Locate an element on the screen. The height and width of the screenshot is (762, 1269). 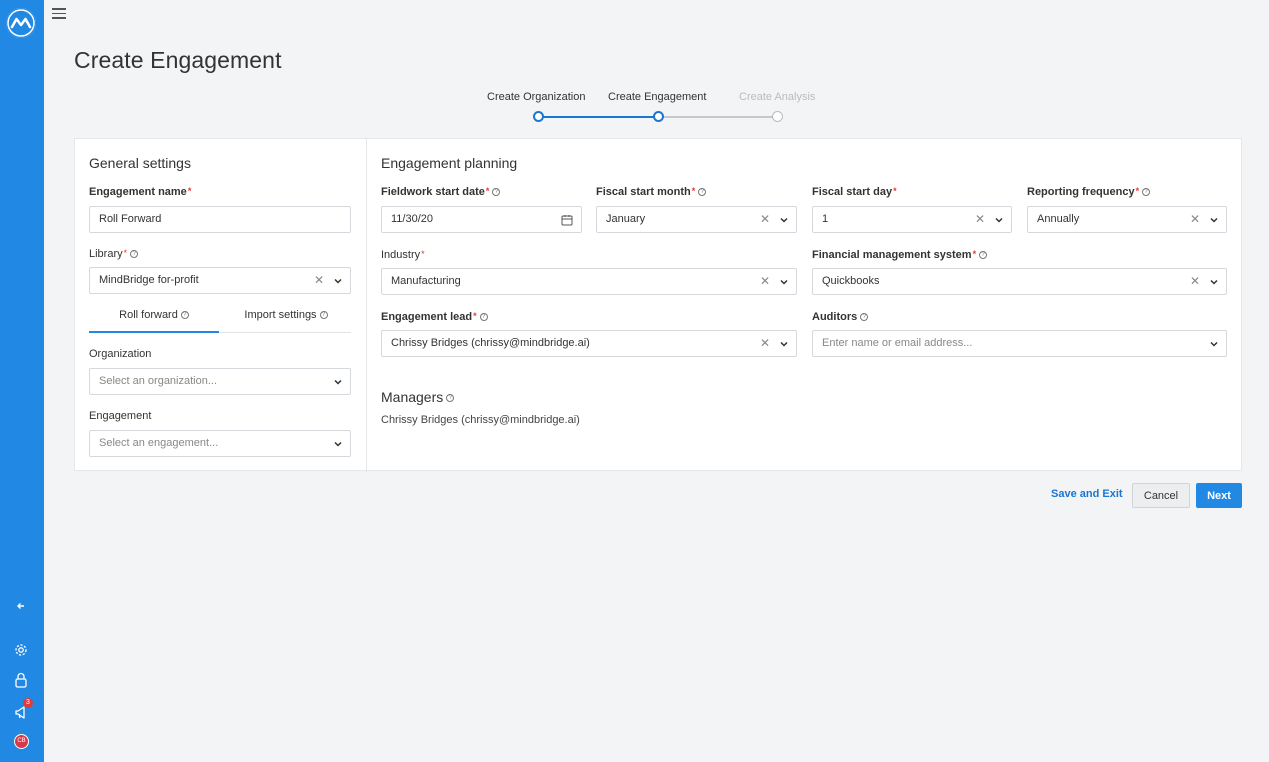
page-title: Create Engagement is located at coordinates (178, 60).